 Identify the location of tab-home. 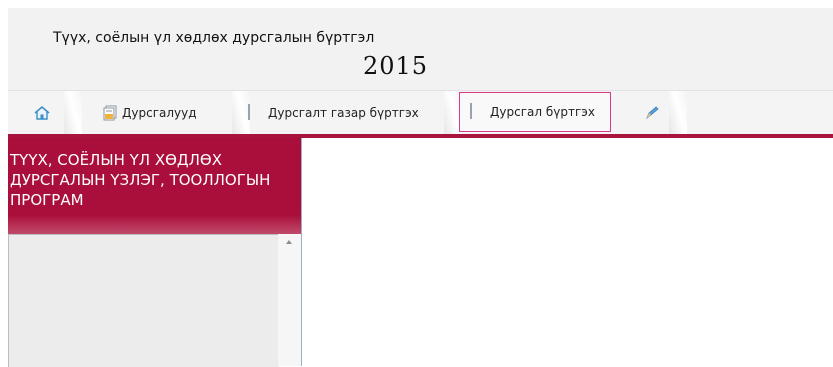
(49, 113).